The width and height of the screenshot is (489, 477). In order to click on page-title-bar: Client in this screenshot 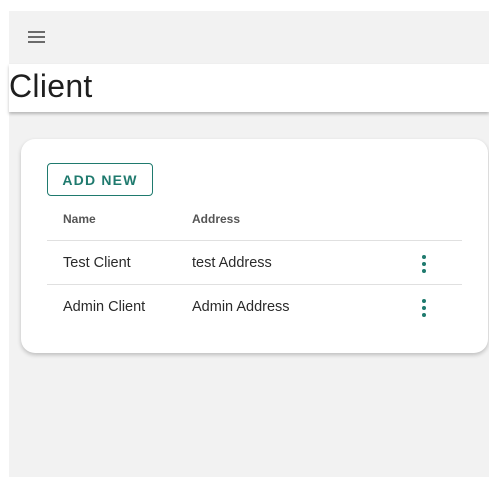, I will do `click(249, 88)`.